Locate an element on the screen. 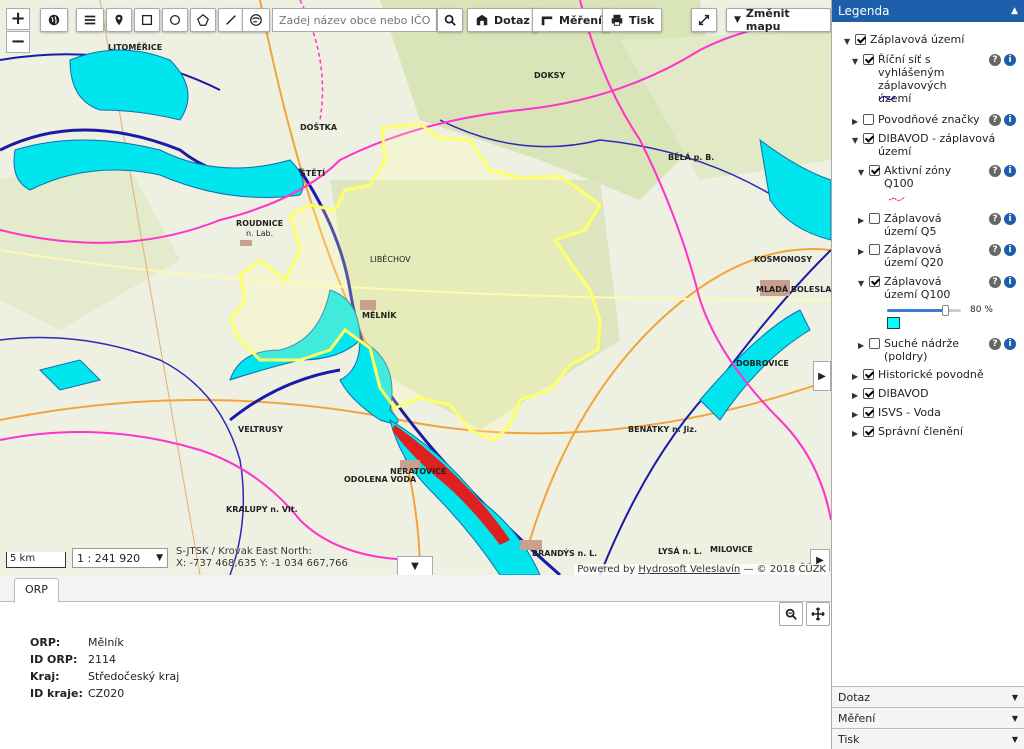 This screenshot has height=749, width=1024. layers-globe-button is located at coordinates (256, 20).